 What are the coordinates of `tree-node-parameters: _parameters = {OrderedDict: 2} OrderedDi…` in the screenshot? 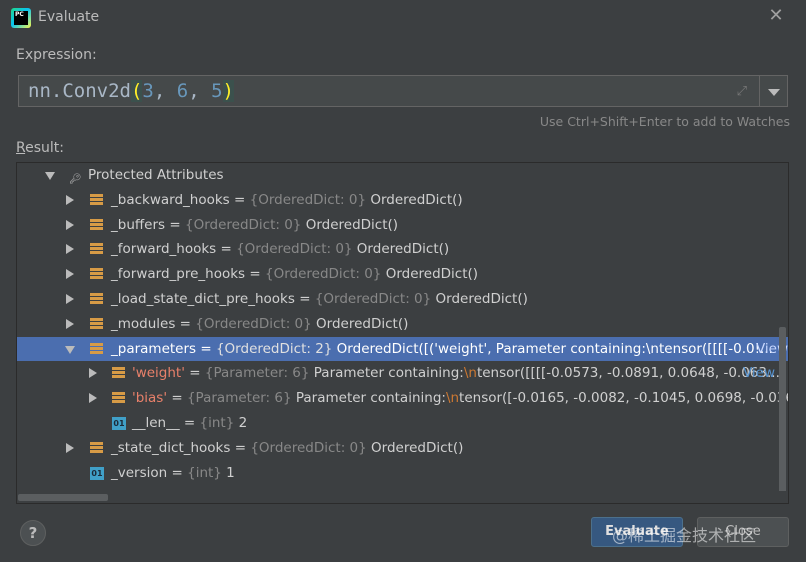 It's located at (402, 349).